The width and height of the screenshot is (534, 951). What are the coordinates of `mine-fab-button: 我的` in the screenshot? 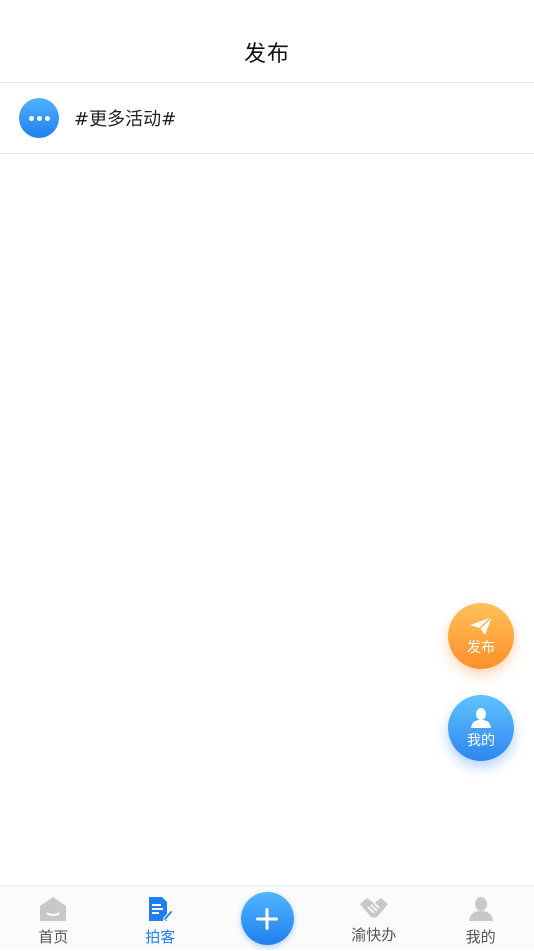 It's located at (481, 728).